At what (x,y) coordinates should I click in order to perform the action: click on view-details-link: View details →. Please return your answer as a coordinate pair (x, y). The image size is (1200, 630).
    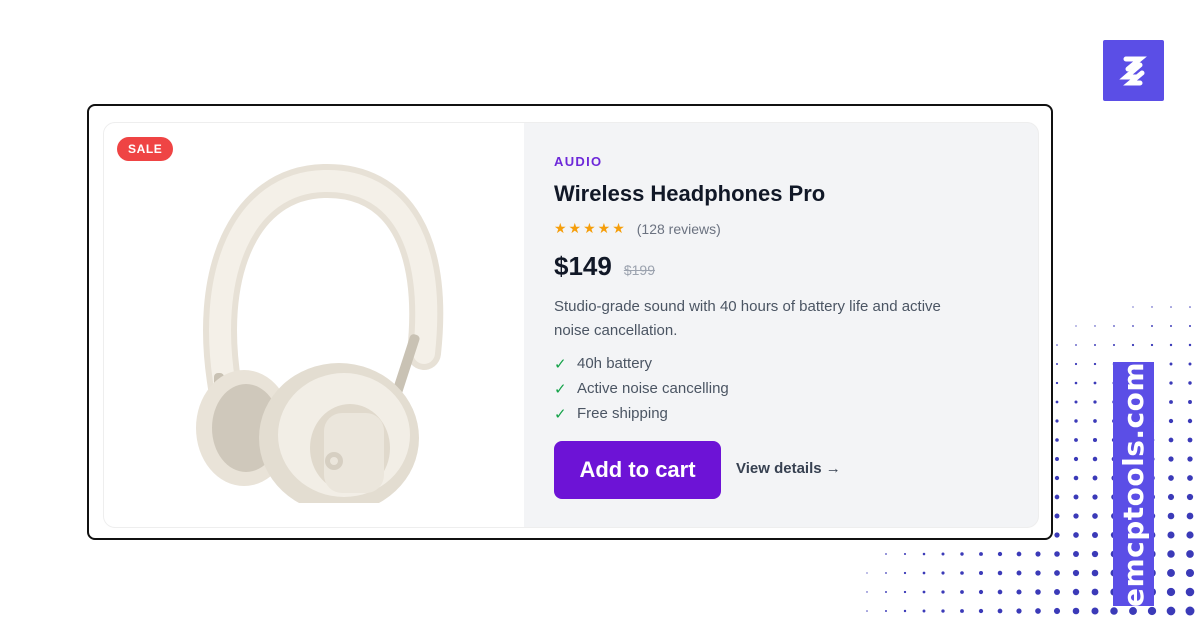
    Looking at the image, I should click on (788, 468).